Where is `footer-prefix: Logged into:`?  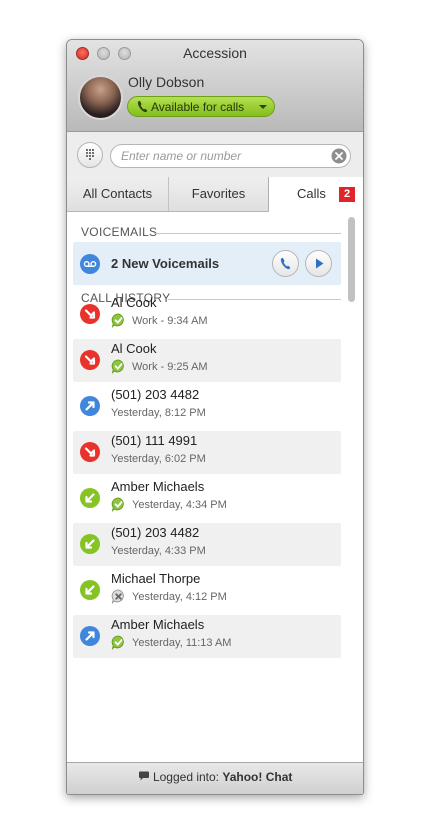
footer-prefix: Logged into: is located at coordinates (186, 777).